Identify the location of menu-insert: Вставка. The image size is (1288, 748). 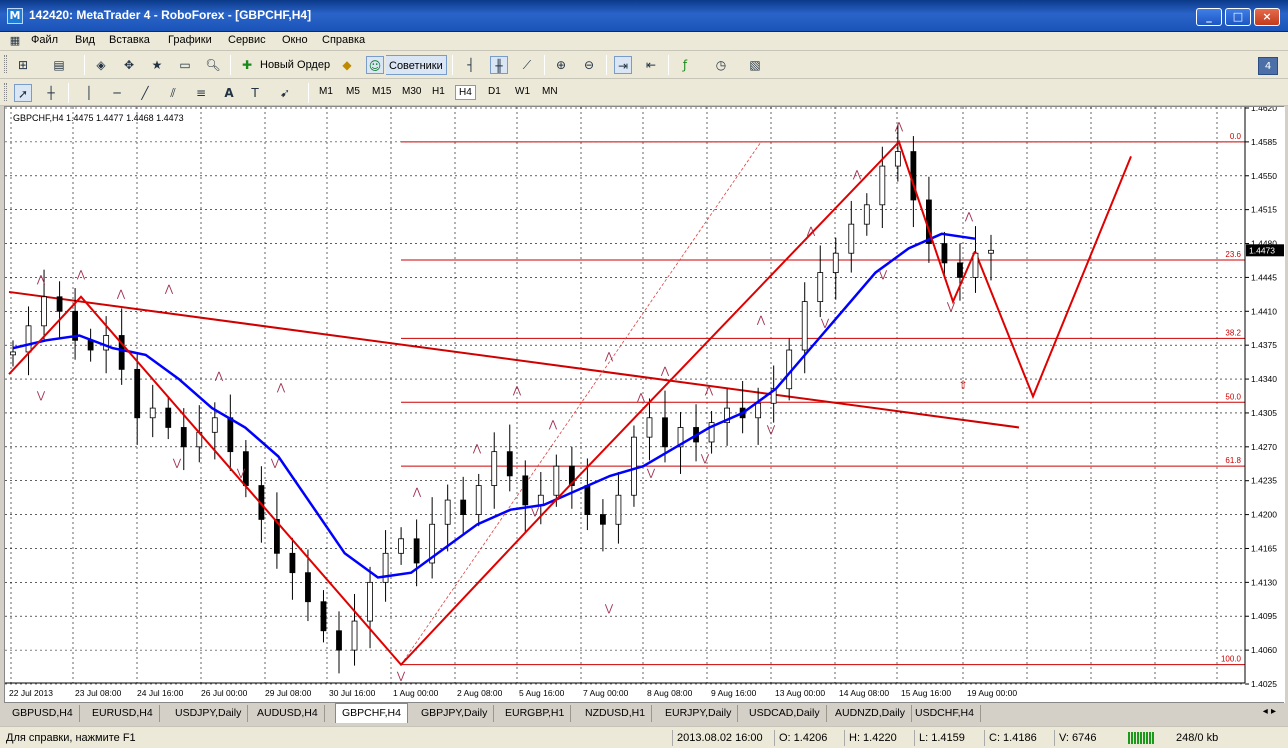
(129, 40).